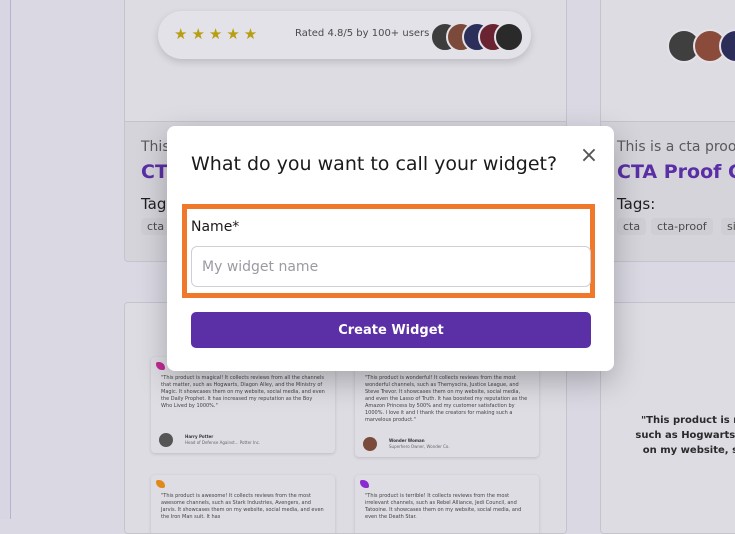 The image size is (735, 534). What do you see at coordinates (5, 259) in the screenshot?
I see `sidebar-edge` at bounding box center [5, 259].